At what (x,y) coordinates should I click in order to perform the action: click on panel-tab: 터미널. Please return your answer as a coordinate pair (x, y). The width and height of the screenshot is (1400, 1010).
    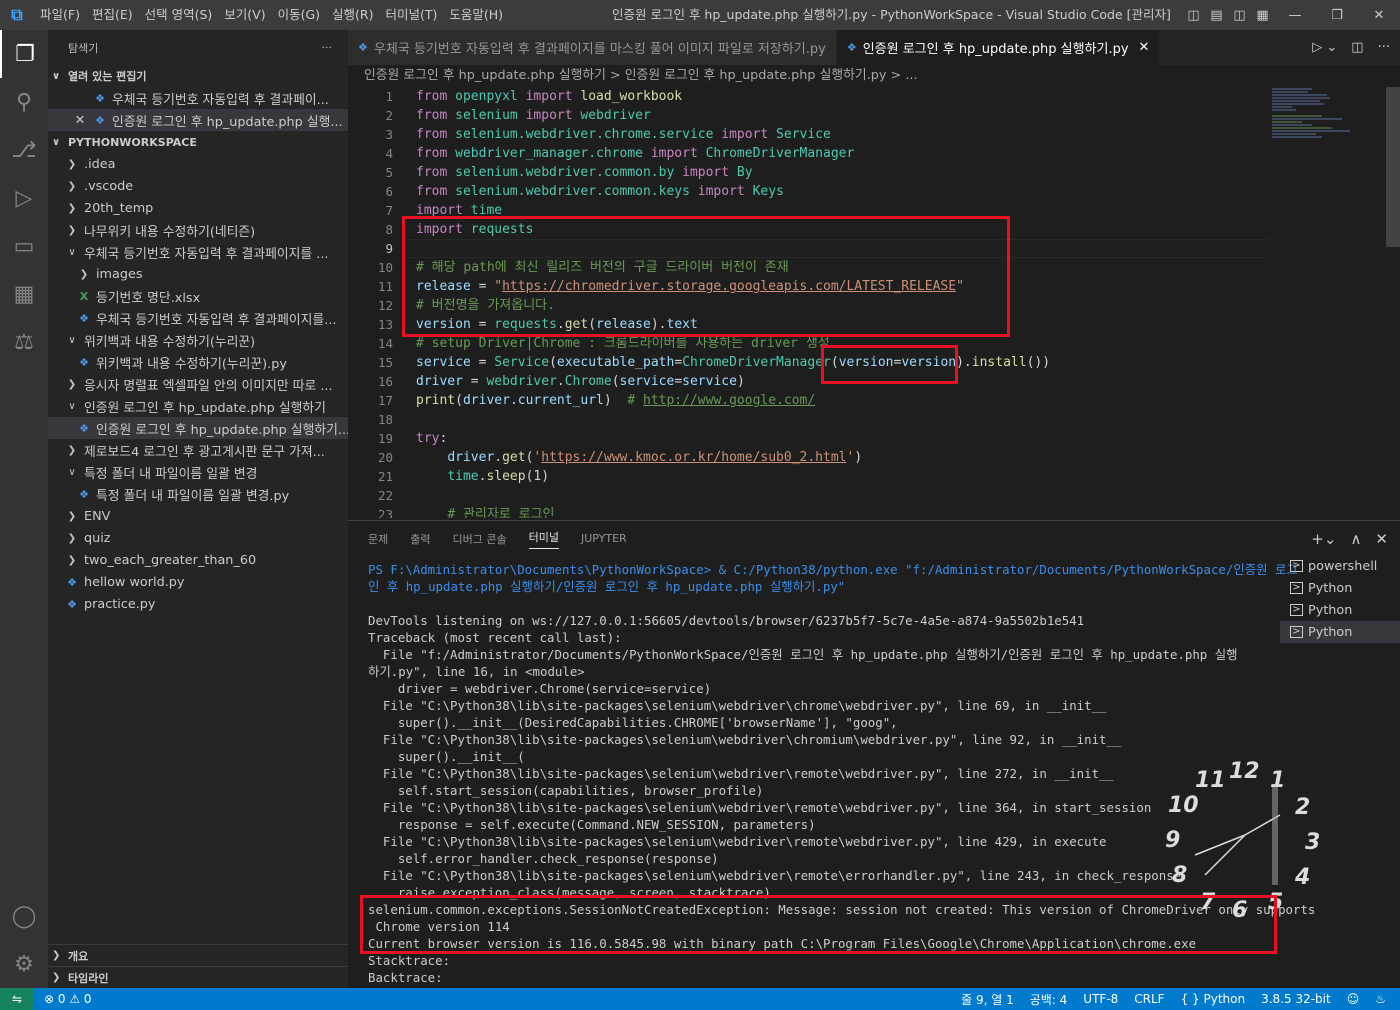
    Looking at the image, I should click on (543, 539).